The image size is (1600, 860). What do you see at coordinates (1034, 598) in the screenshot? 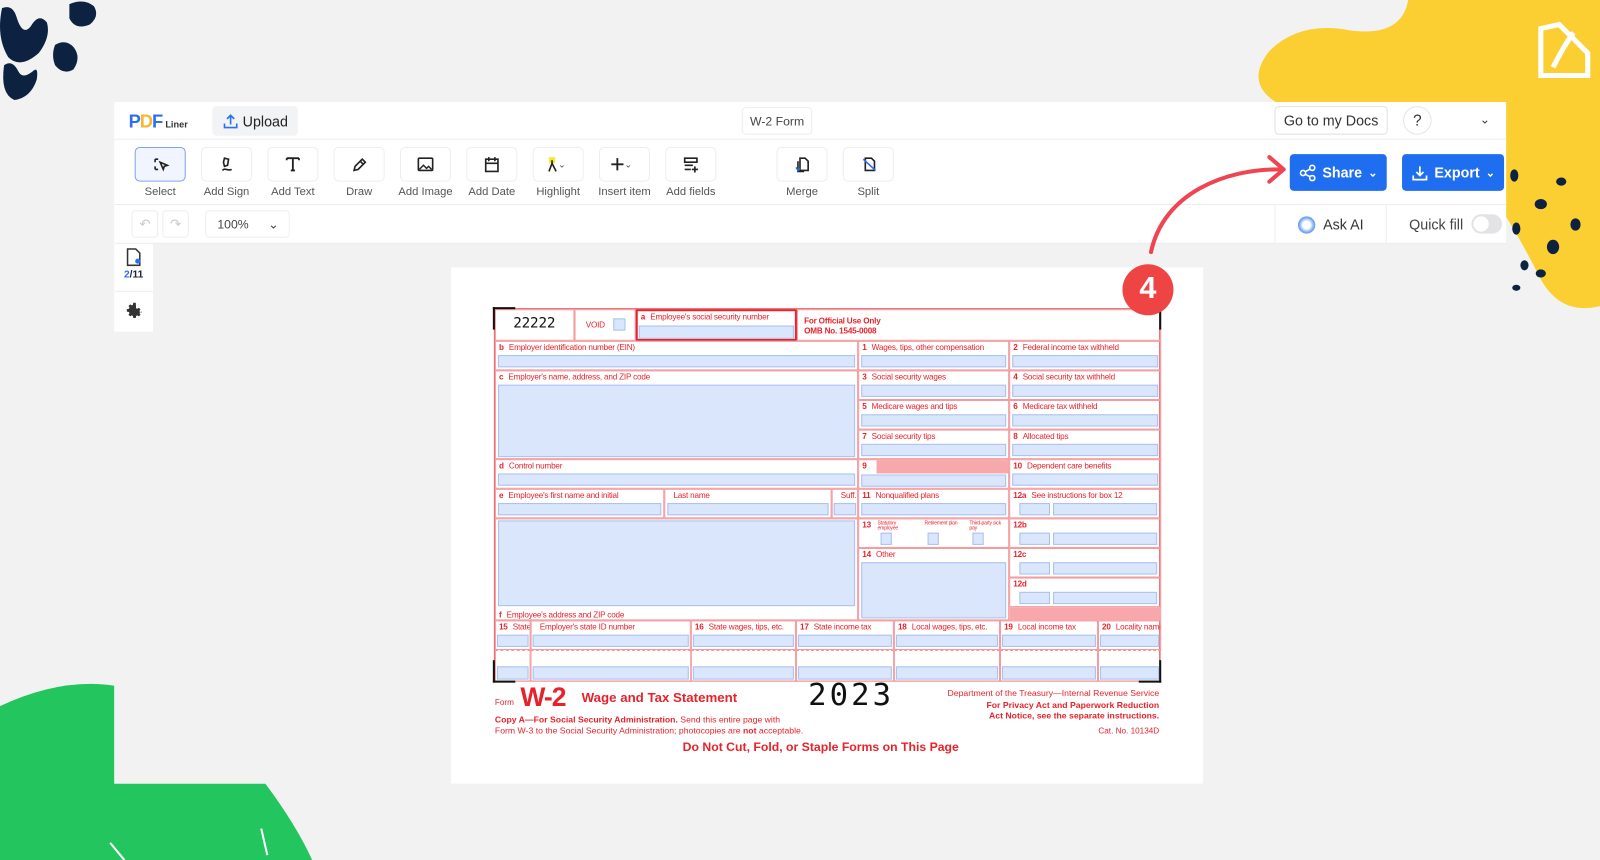
I see `b12d-code-field` at bounding box center [1034, 598].